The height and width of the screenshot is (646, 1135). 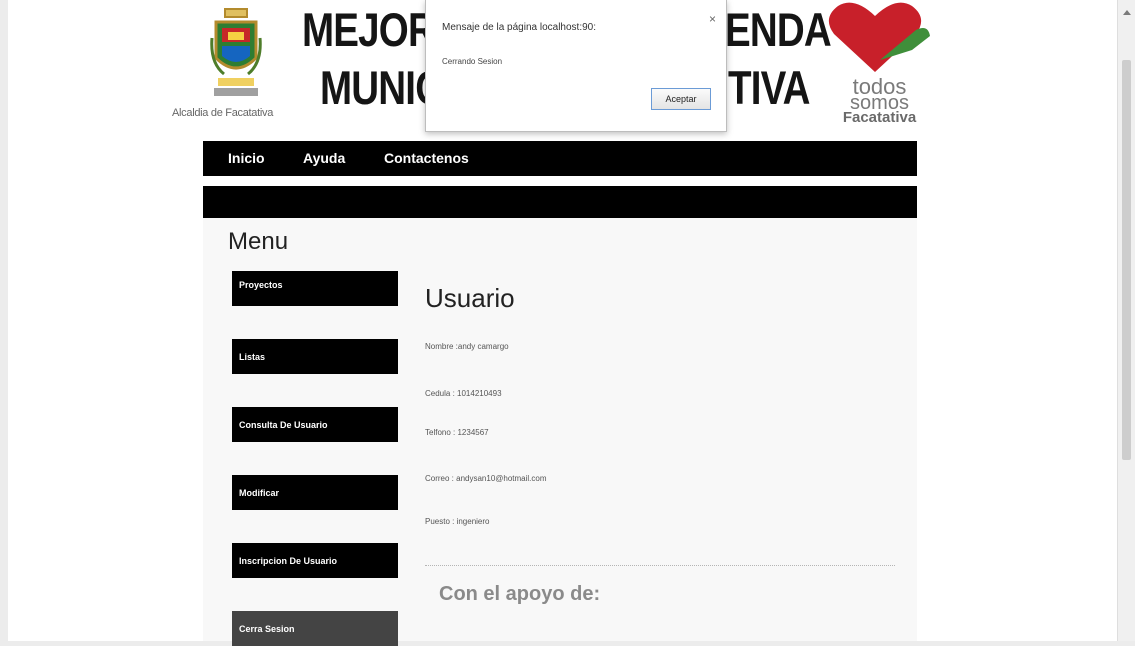 I want to click on main-nav: Inicio Ayuda Contactenos, so click(x=560, y=158).